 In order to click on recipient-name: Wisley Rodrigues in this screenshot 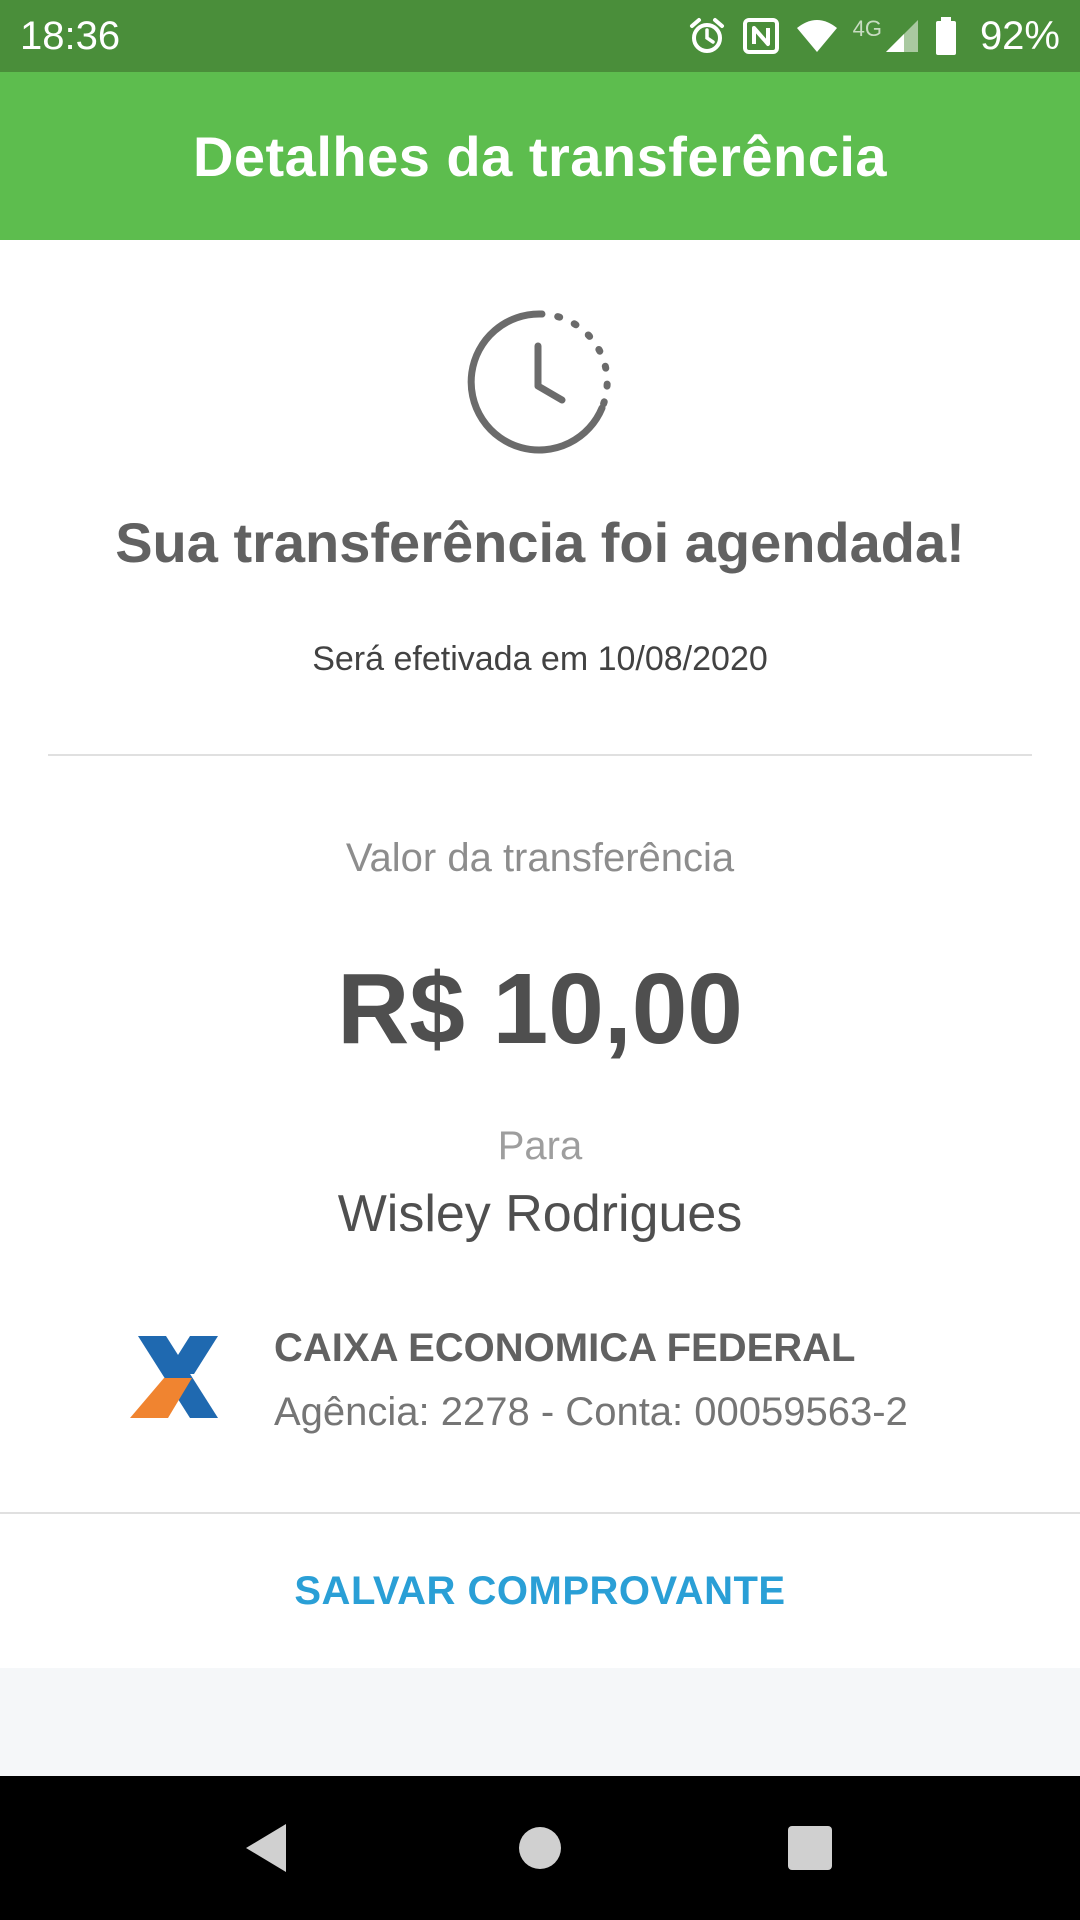, I will do `click(540, 1214)`.